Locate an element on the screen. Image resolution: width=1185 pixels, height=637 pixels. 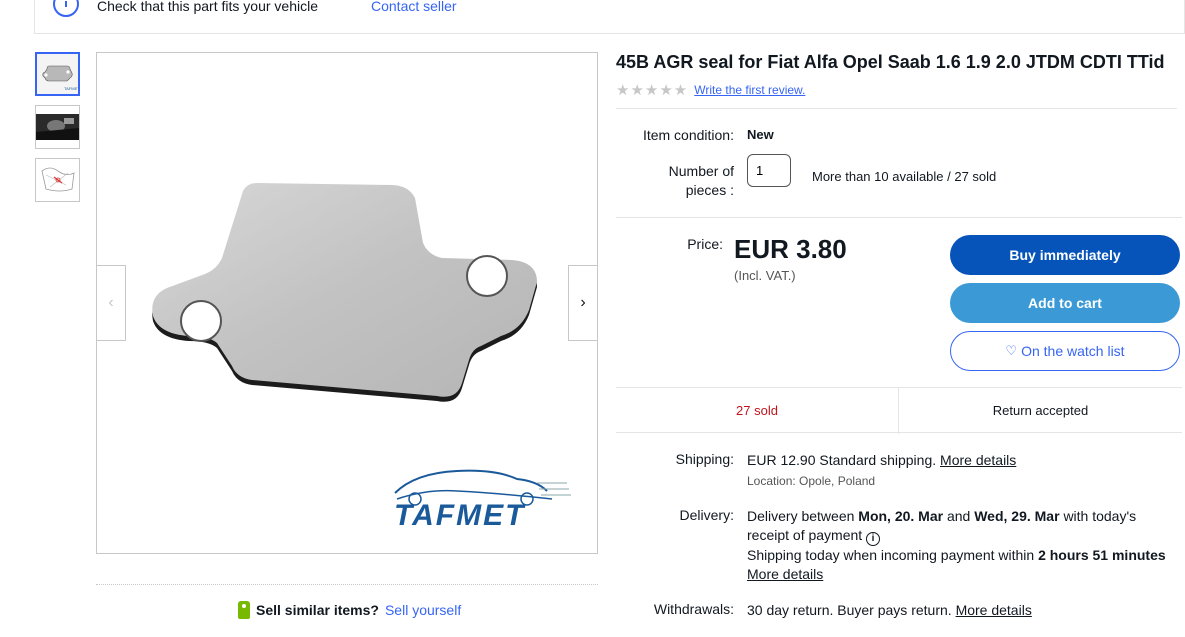
seal-thumbnail-image: TAFMET is located at coordinates (57, 74).